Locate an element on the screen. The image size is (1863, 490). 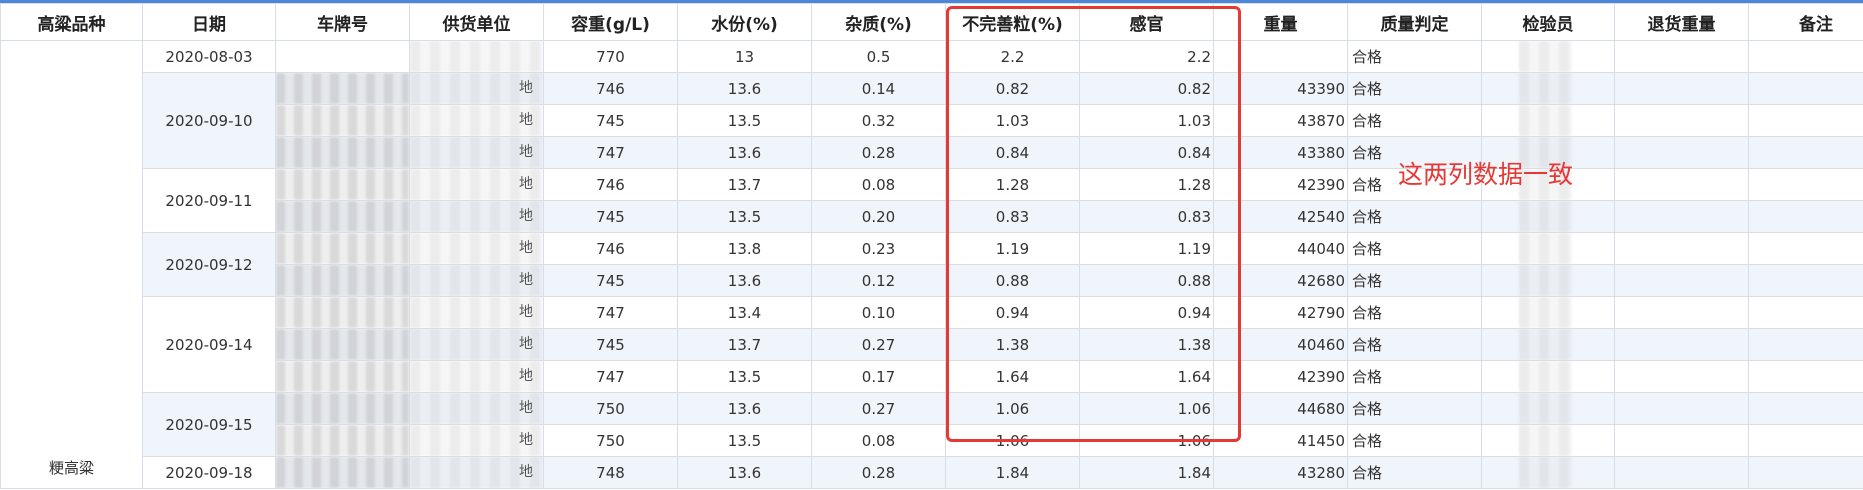
moisture-cell: 13.7 is located at coordinates (744, 184).